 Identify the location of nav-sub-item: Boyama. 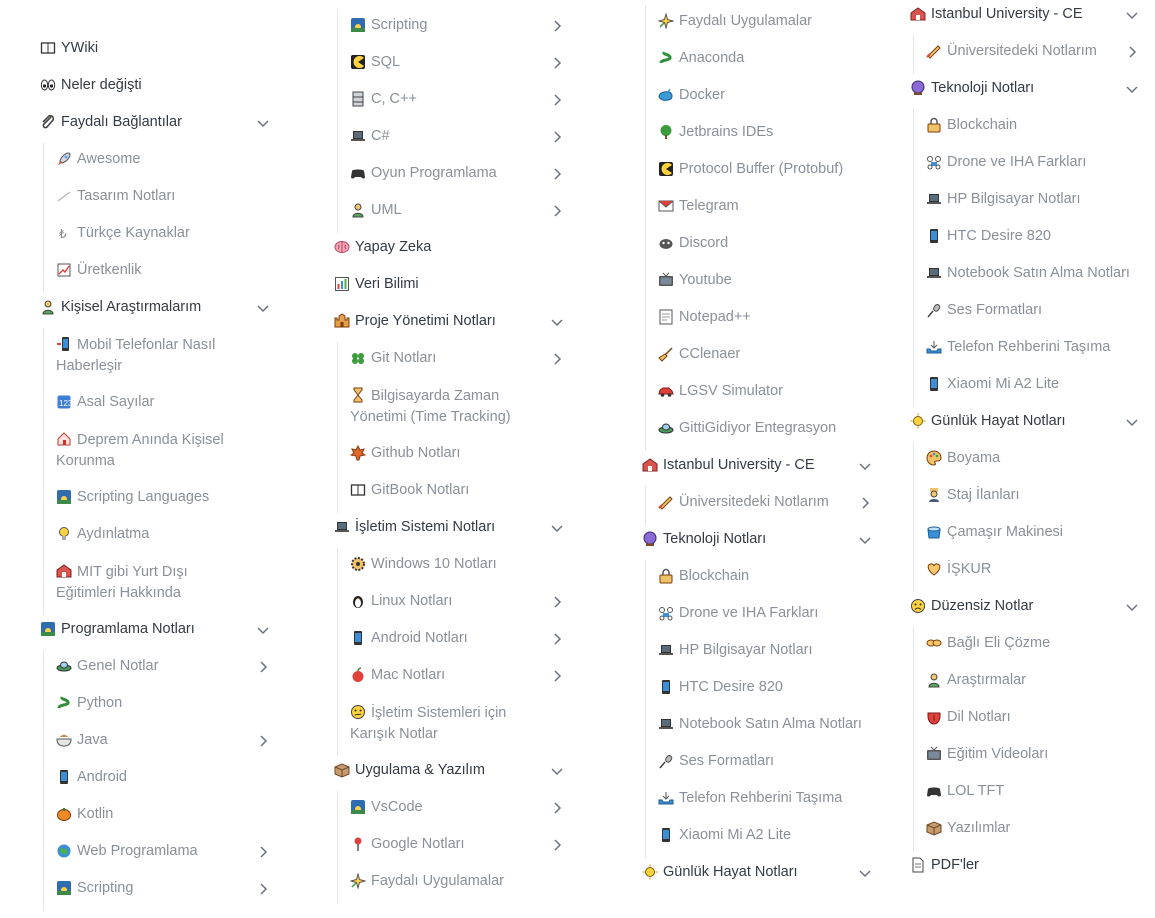
(1023, 458).